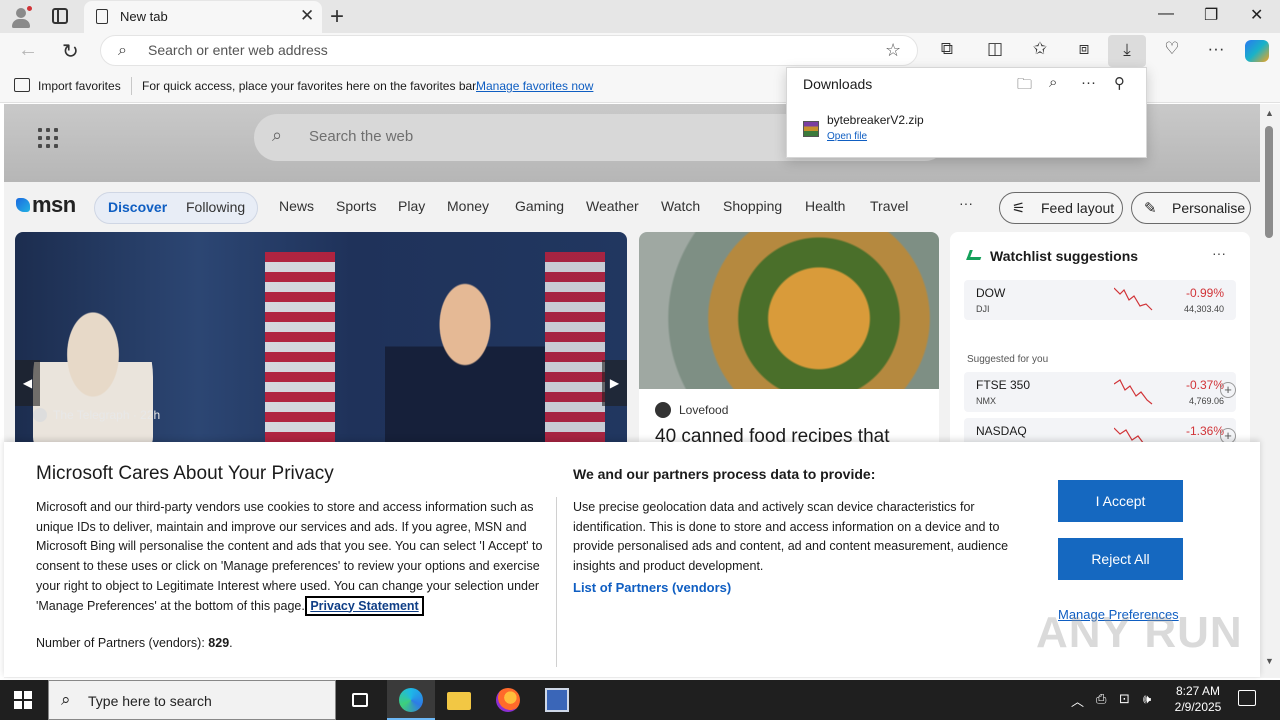  I want to click on restore-button: ❐, so click(1211, 15).